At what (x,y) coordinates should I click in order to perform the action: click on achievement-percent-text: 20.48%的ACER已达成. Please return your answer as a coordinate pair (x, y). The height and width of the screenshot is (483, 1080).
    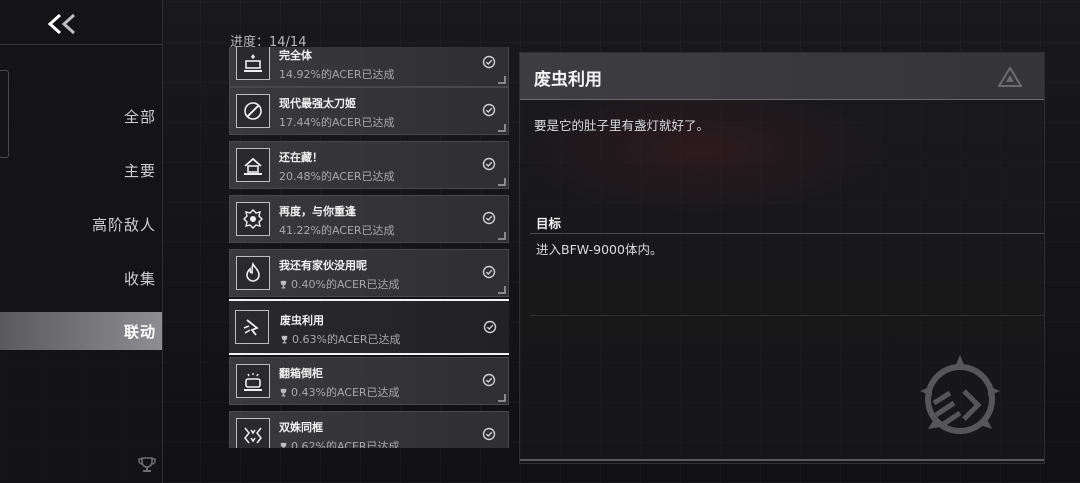
    Looking at the image, I should click on (337, 176).